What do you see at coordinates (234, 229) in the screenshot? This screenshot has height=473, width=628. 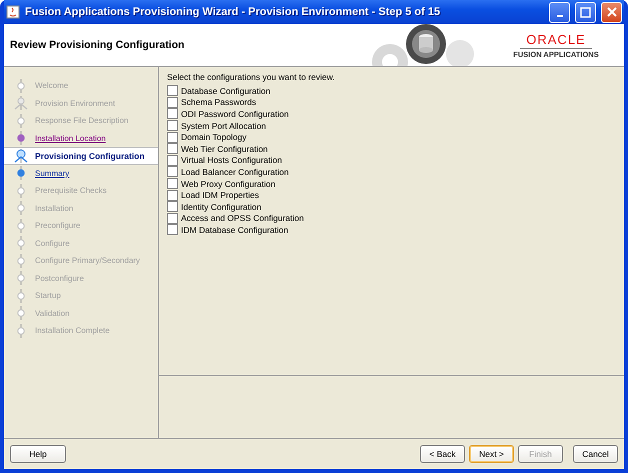 I see `checkbox-label: IDM Database Configuration` at bounding box center [234, 229].